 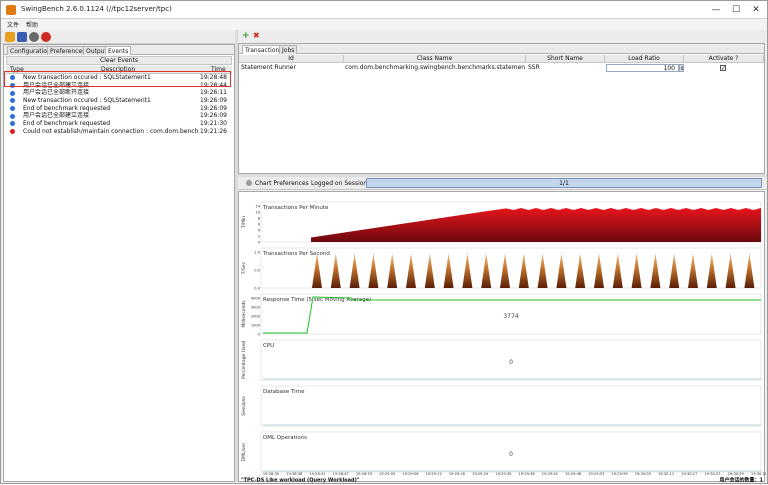 What do you see at coordinates (716, 10) in the screenshot?
I see `minimize-icon: —` at bounding box center [716, 10].